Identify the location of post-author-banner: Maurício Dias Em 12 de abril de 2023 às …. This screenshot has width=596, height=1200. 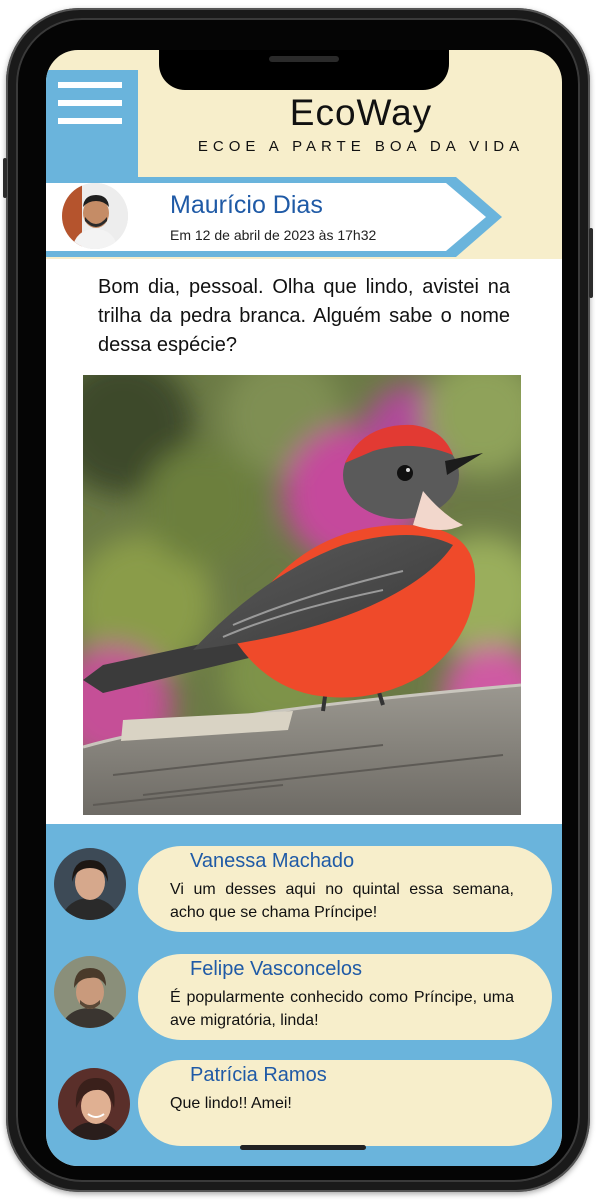
(304, 217).